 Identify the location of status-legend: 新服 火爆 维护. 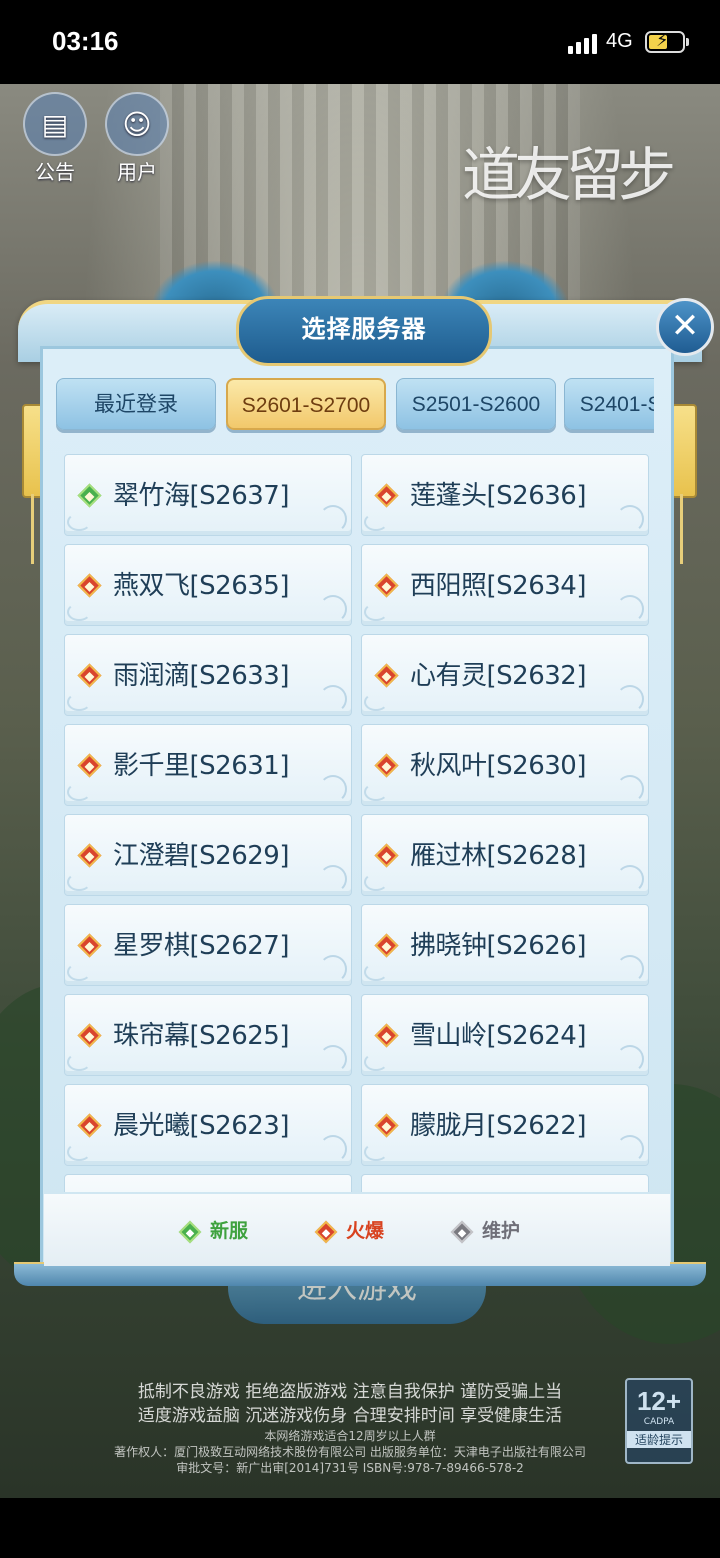
(357, 1230).